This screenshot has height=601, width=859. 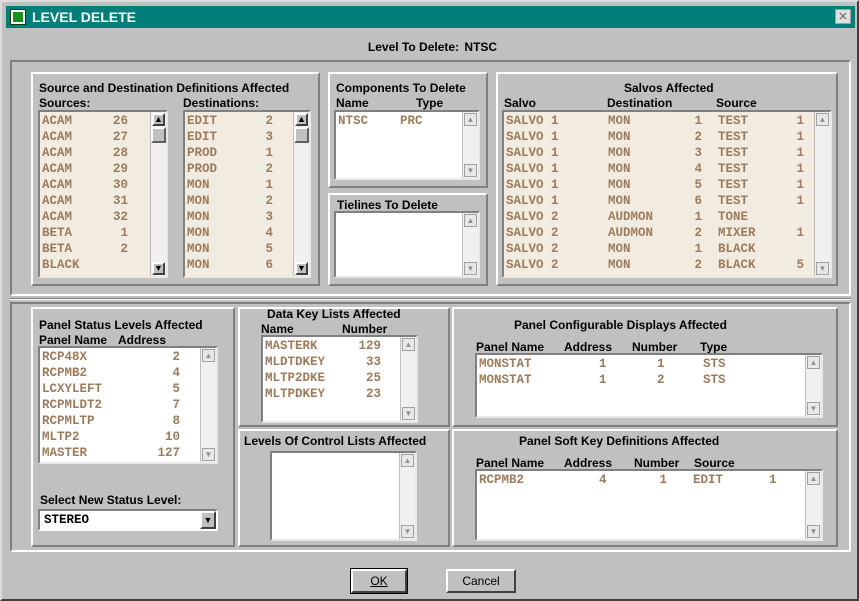 What do you see at coordinates (208, 405) in the screenshot?
I see `panel-status-scrollbar: ▲ ▼` at bounding box center [208, 405].